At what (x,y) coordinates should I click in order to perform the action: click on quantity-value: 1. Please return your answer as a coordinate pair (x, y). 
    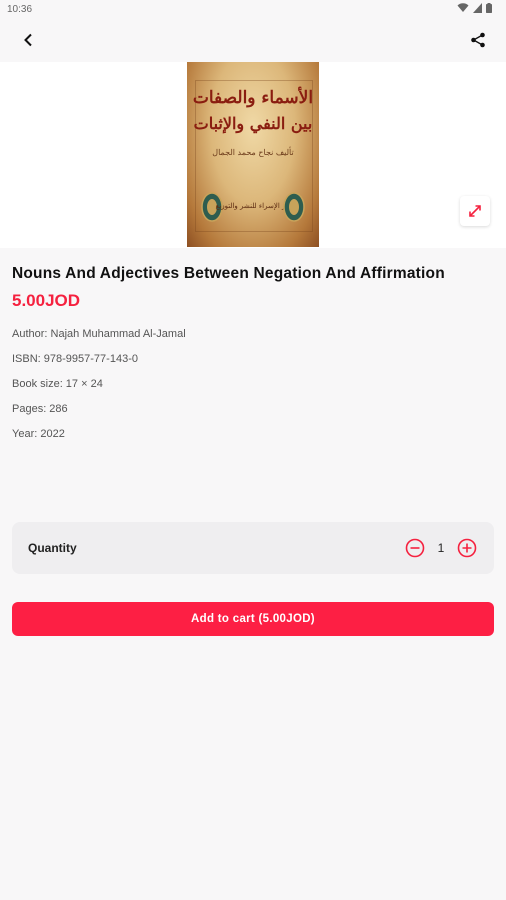
    Looking at the image, I should click on (441, 548).